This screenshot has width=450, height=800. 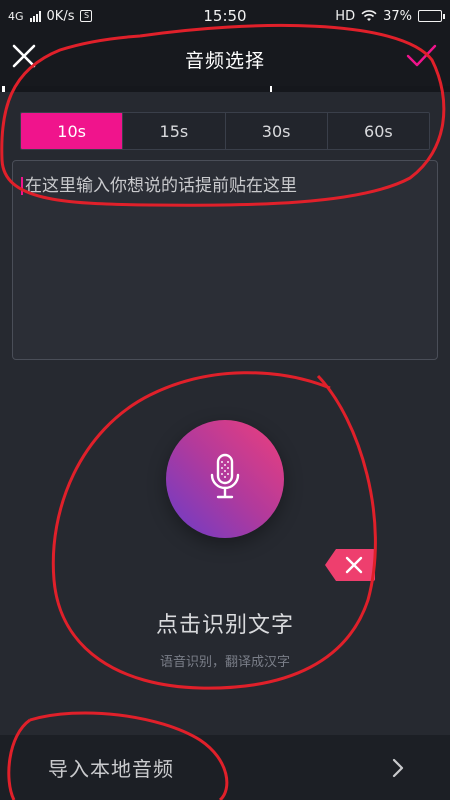 I want to click on backspace-icon, so click(x=350, y=565).